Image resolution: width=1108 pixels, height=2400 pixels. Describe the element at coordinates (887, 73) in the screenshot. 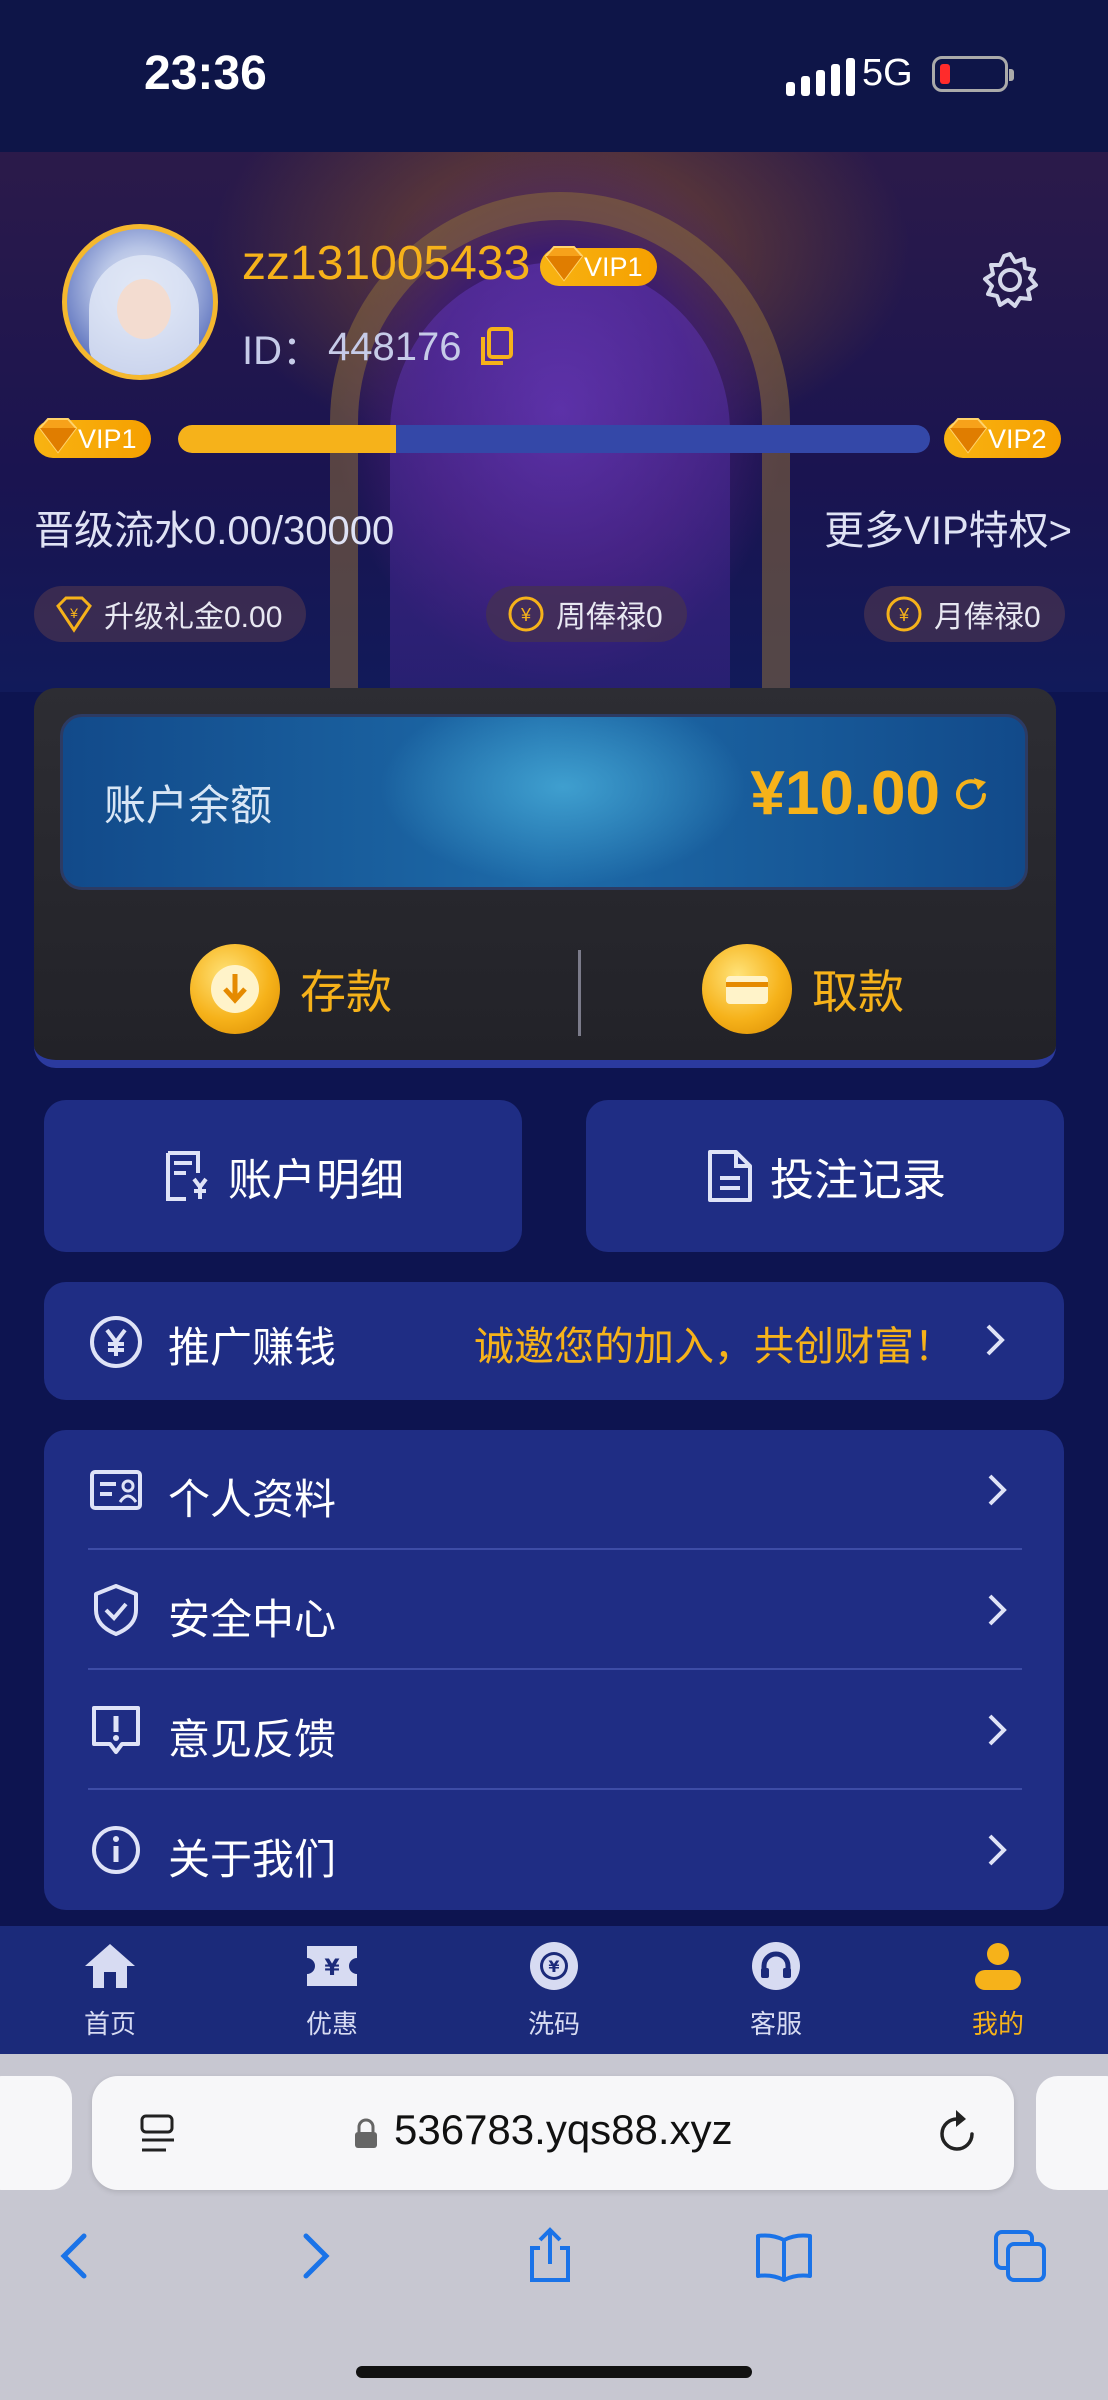

I see `network-label: 5G` at that location.